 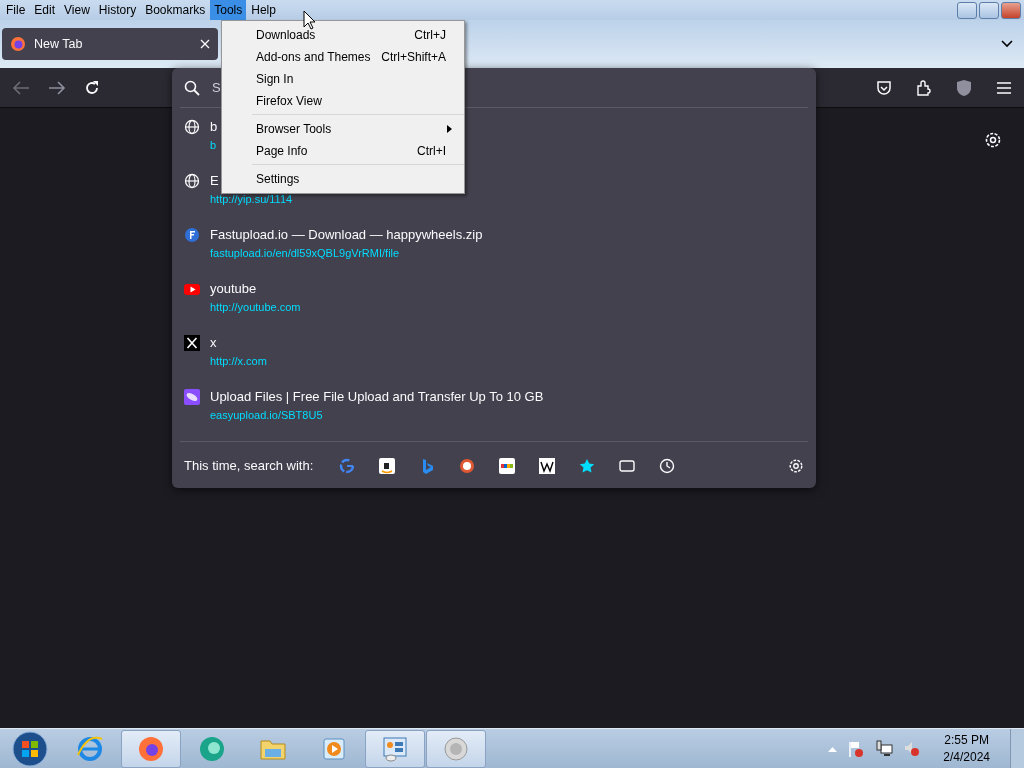 I want to click on result-url: http://x.com, so click(x=238, y=361).